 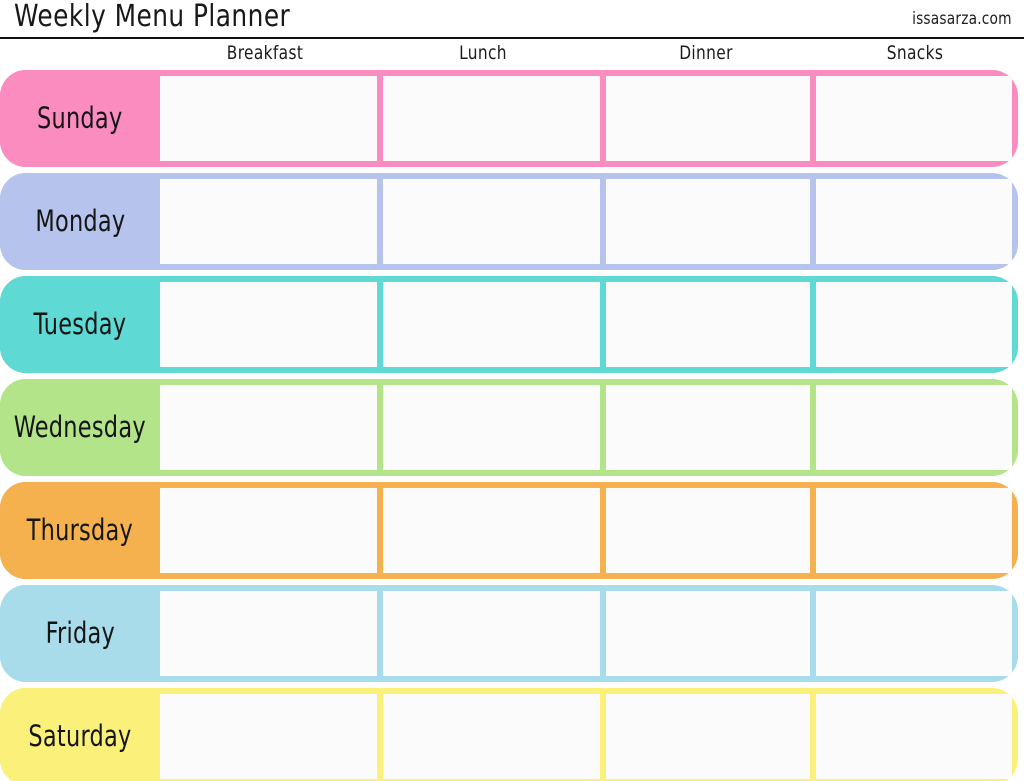 What do you see at coordinates (483, 53) in the screenshot?
I see `column-header-lunch: Lunch` at bounding box center [483, 53].